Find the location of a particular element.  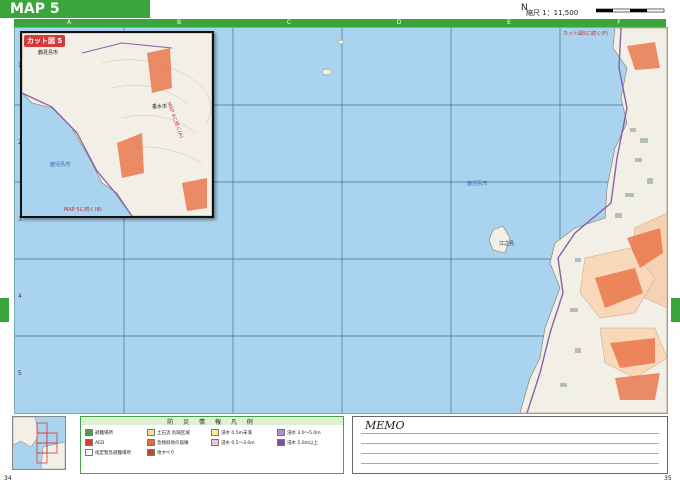

page-number-right: 35 is located at coordinates (668, 478).